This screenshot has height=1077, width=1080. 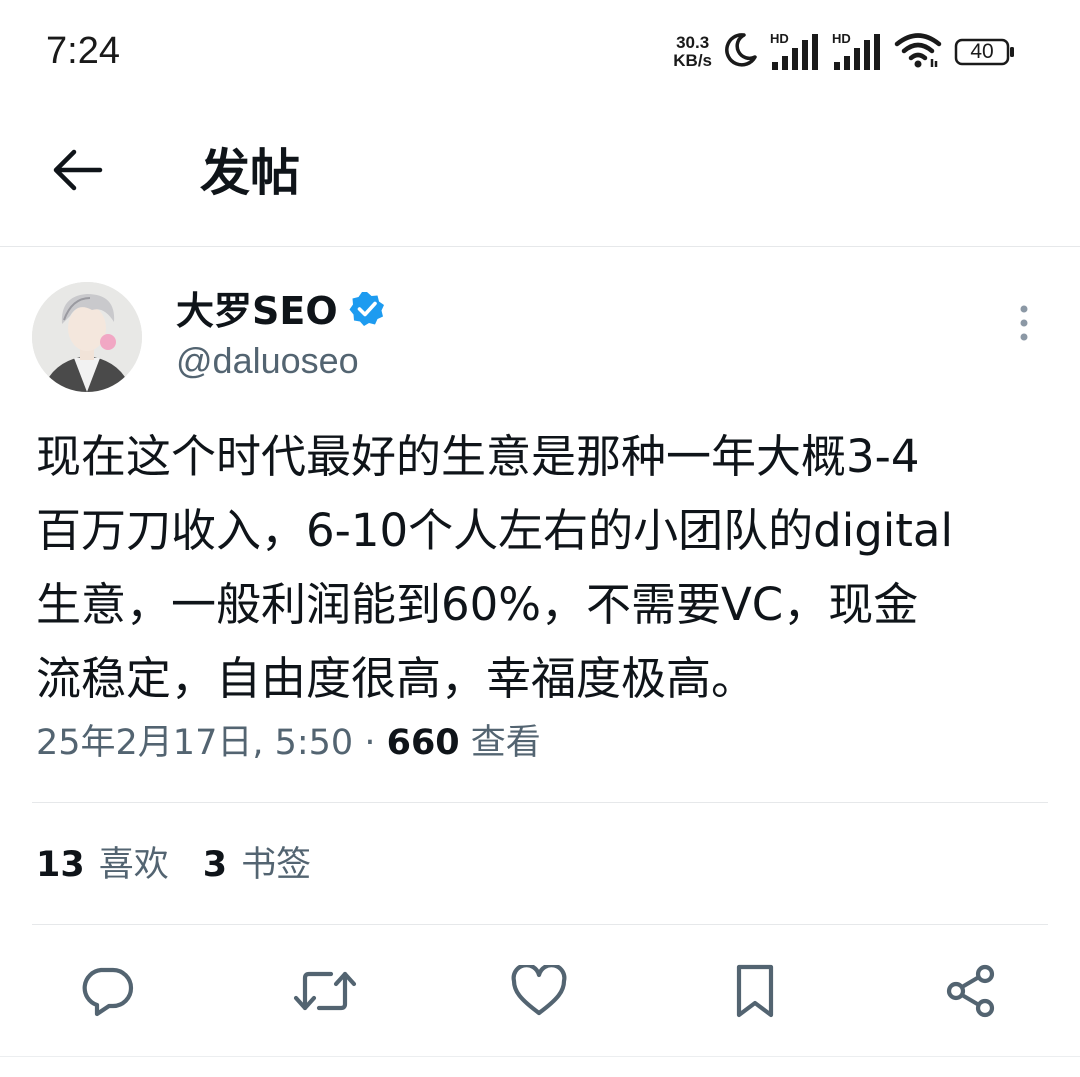 I want to click on battery-icon: 40, so click(x=985, y=52).